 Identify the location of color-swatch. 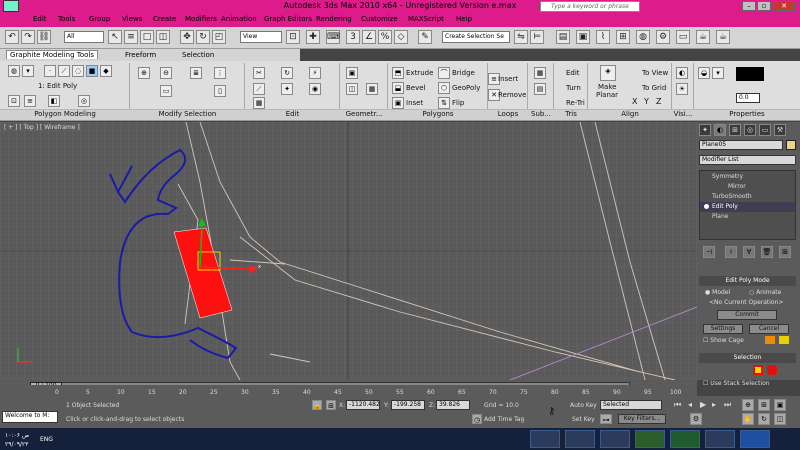
(750, 74).